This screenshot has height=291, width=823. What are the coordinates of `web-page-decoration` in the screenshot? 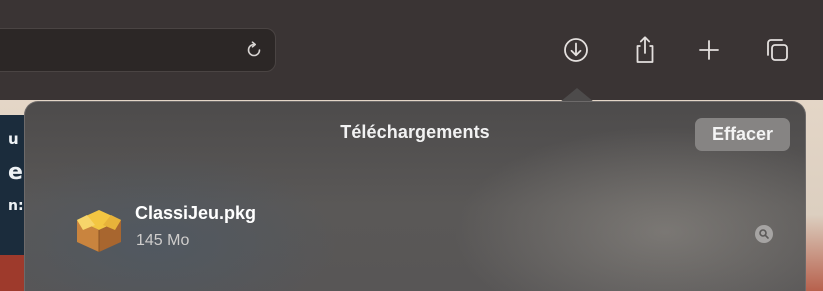 It's located at (13, 273).